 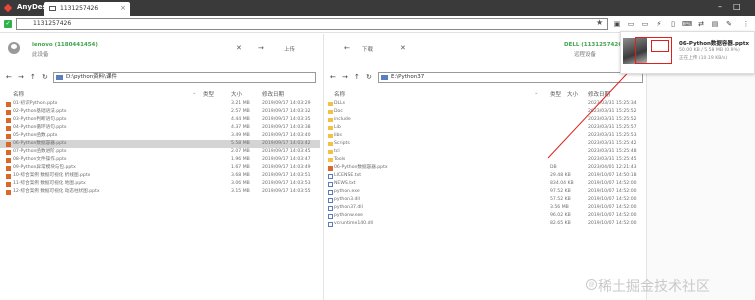 I want to click on anydesk-logo-icon, so click(x=8, y=8).